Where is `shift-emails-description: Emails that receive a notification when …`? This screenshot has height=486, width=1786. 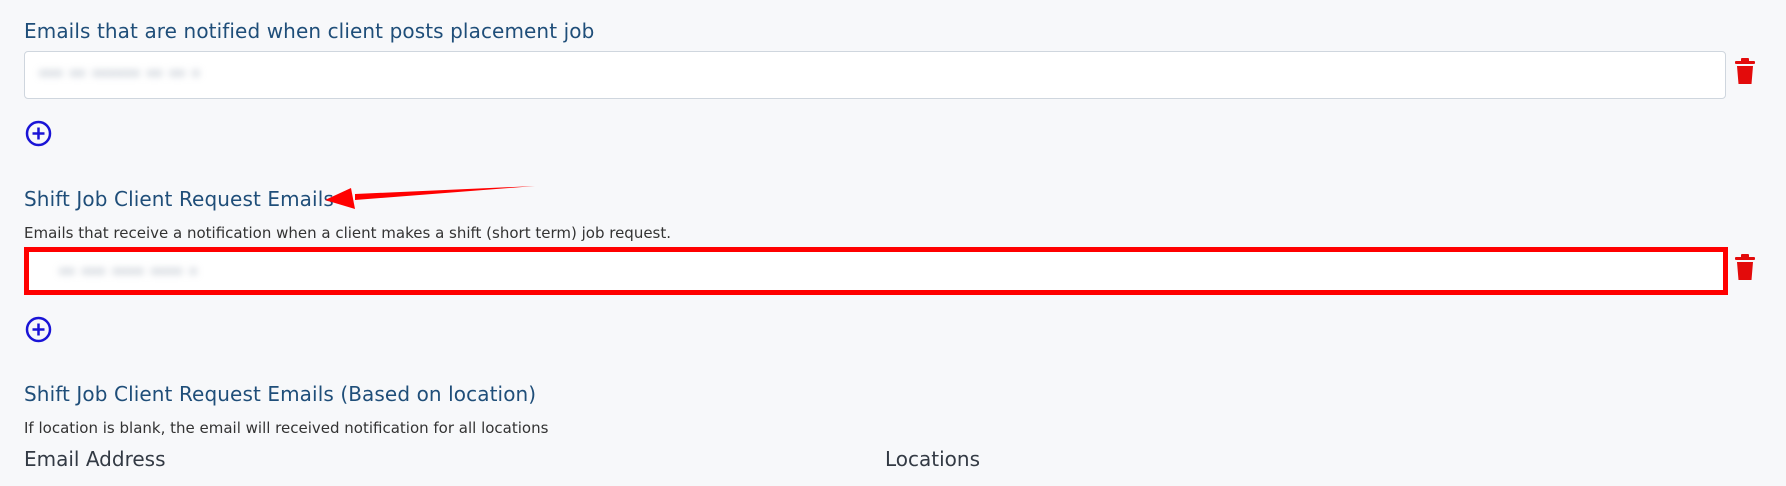 shift-emails-description: Emails that receive a notification when … is located at coordinates (348, 233).